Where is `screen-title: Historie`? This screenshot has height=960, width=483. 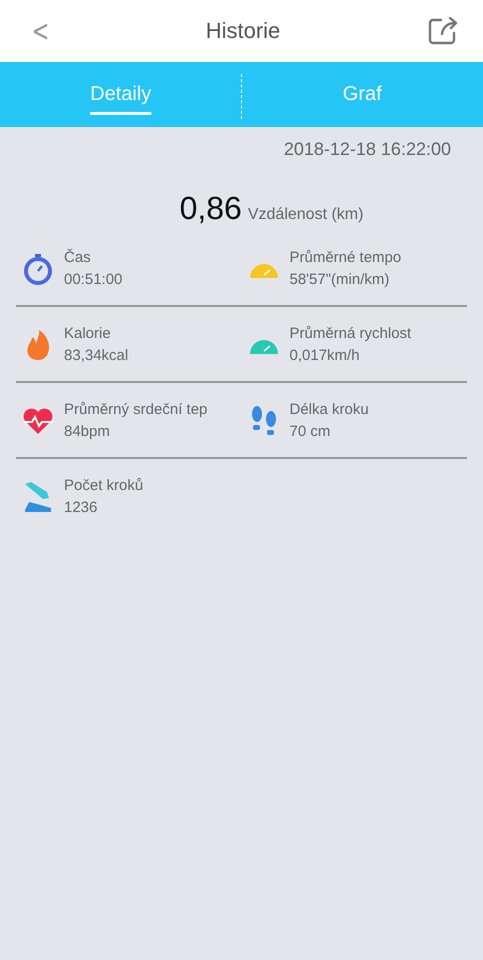
screen-title: Historie is located at coordinates (243, 31).